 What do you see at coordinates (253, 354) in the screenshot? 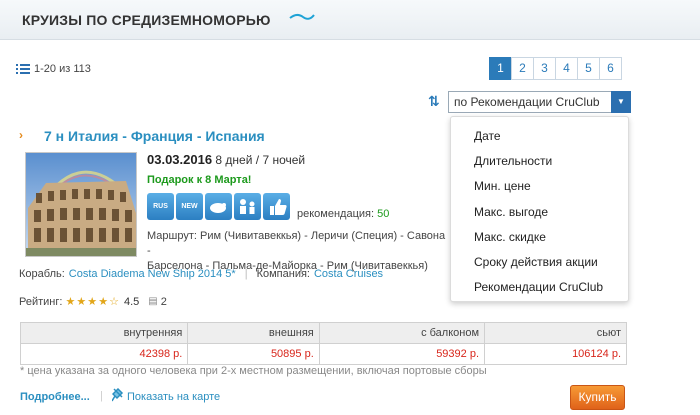
I see `price-outside: 50895 р.` at bounding box center [253, 354].